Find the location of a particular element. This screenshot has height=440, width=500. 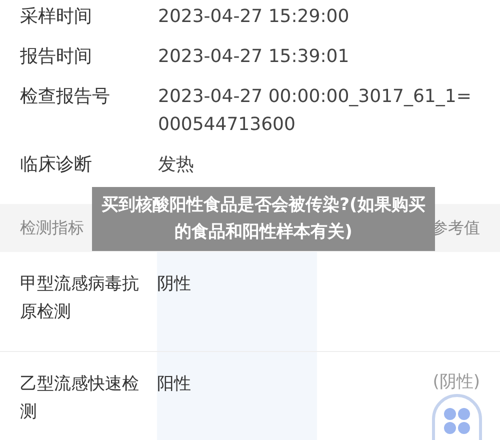

field-label: 采样时间 is located at coordinates (56, 17).